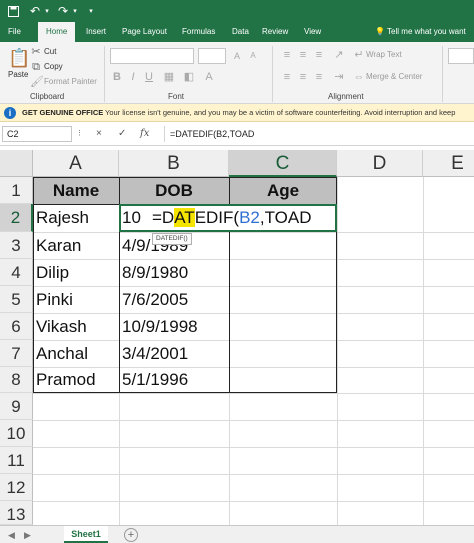 The width and height of the screenshot is (474, 543). I want to click on paste-button: Paste, so click(18, 74).